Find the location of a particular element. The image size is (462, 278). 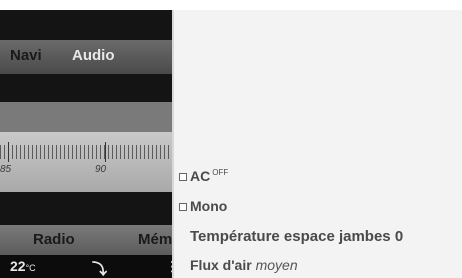

more-icon: ⋮ is located at coordinates (168, 266).